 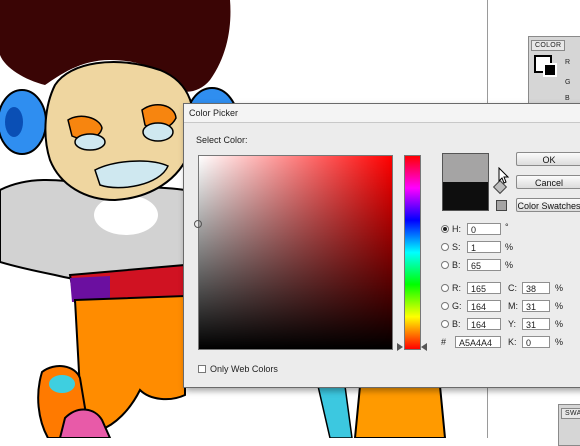 What do you see at coordinates (559, 306) in the screenshot?
I see `magenta-unit: %` at bounding box center [559, 306].